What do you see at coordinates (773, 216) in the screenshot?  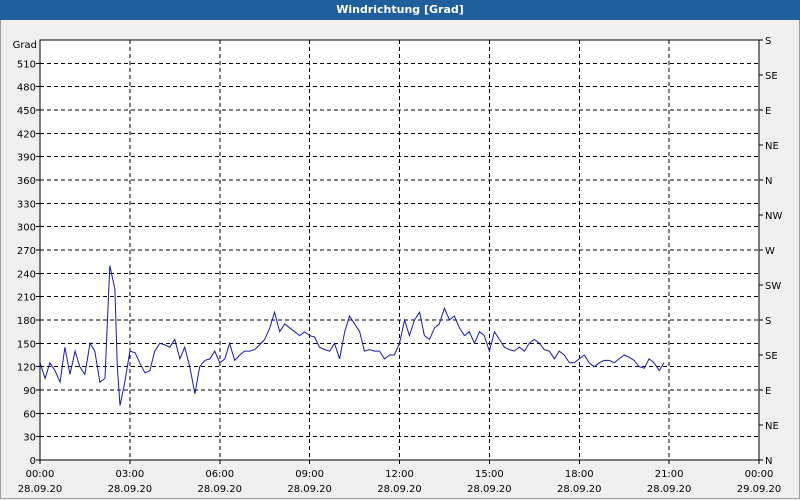 I see `y2-tick-label: NW` at bounding box center [773, 216].